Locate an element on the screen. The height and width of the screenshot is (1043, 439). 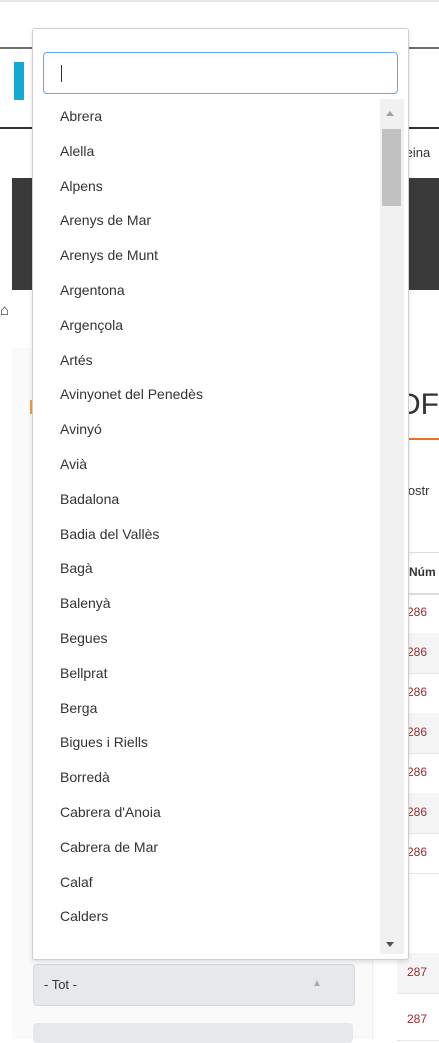
filter-select: - Tot - ▲ is located at coordinates (194, 985).